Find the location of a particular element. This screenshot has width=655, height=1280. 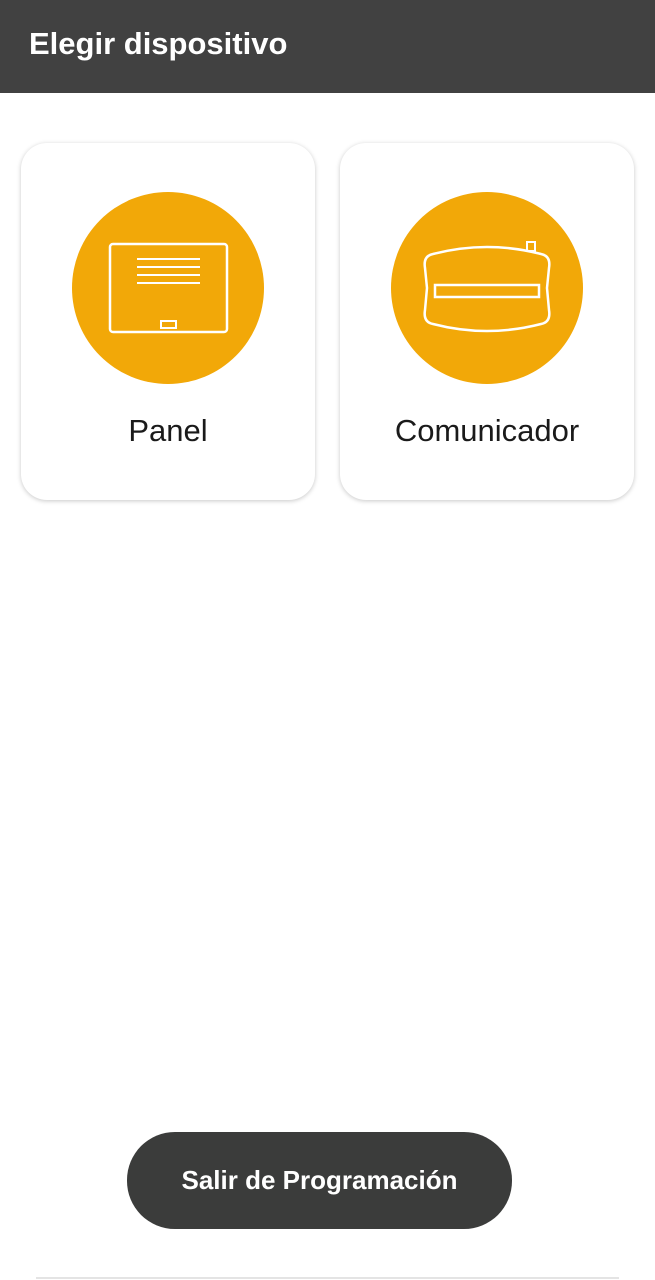

communicator-icon-circle is located at coordinates (487, 288).